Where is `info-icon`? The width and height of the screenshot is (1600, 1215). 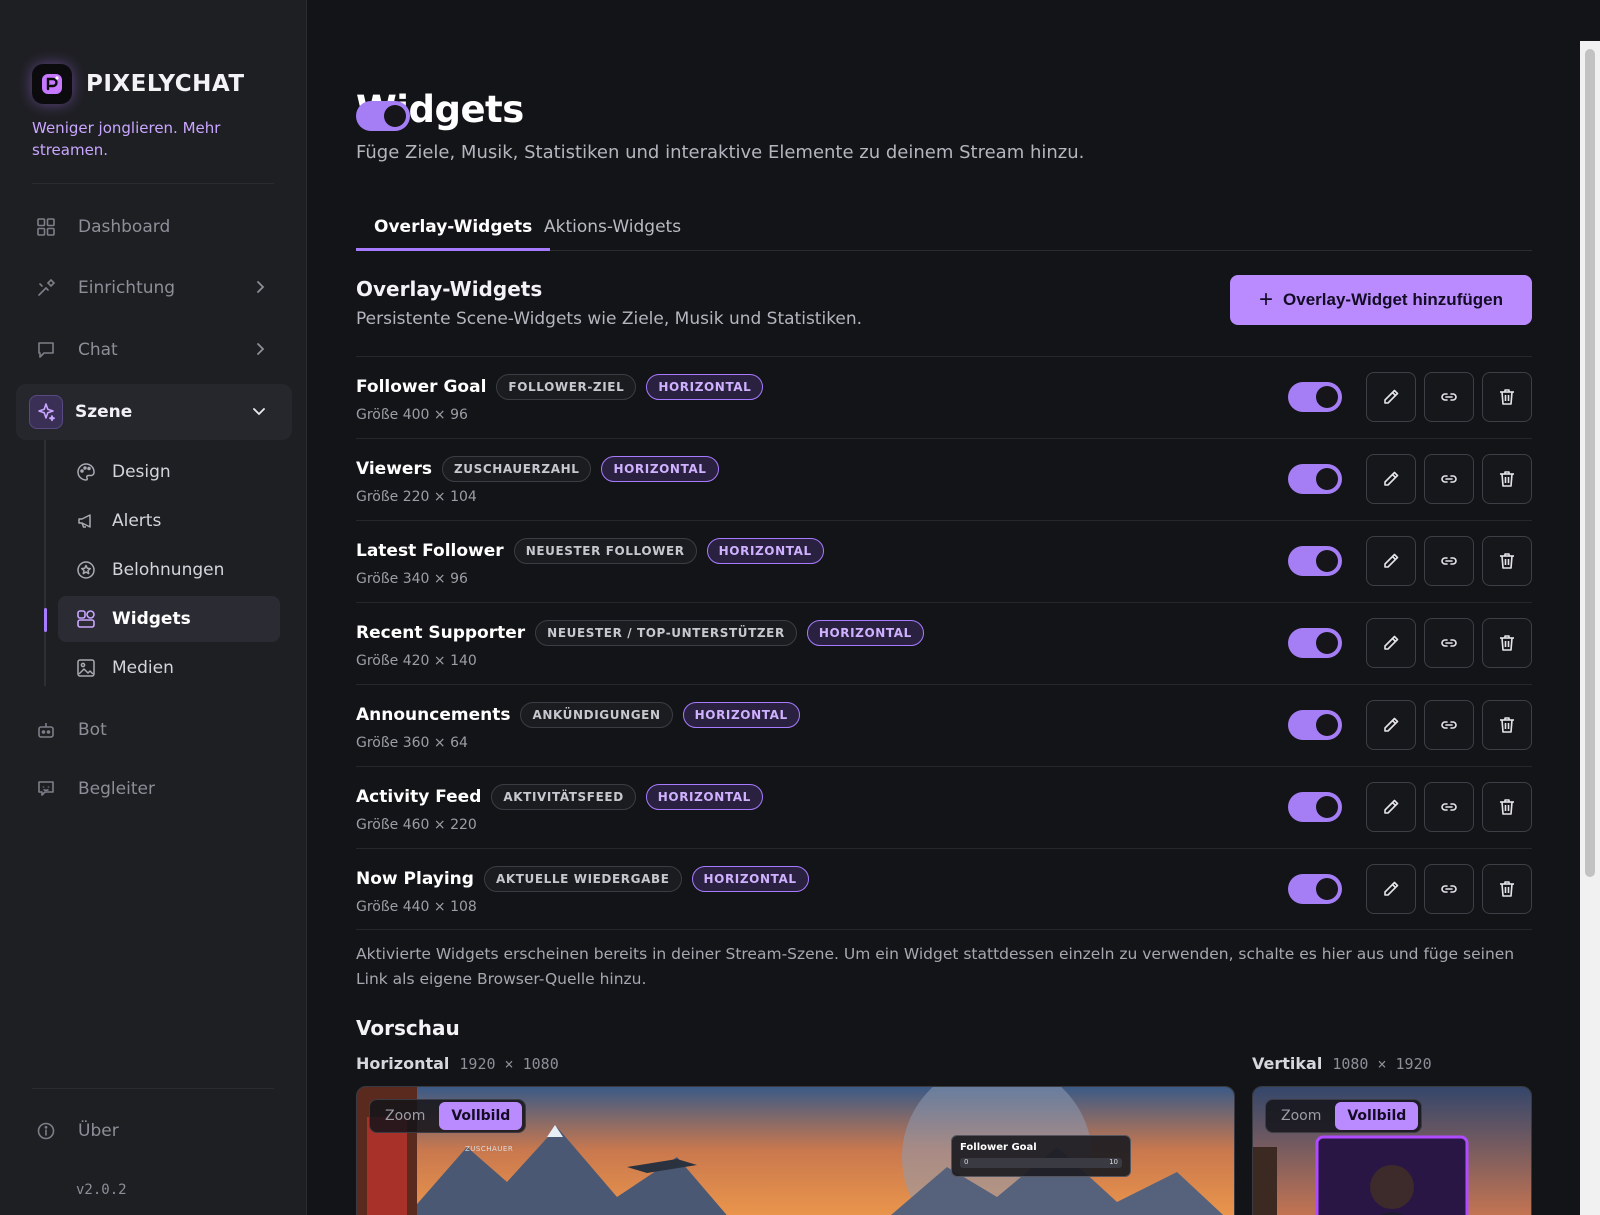 info-icon is located at coordinates (46, 1131).